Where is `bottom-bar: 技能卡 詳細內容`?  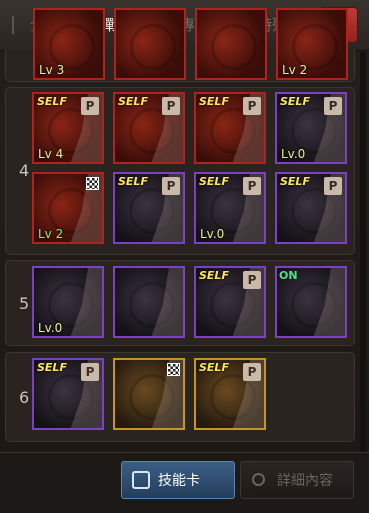
bottom-bar: 技能卡 詳細內容 is located at coordinates (184, 482).